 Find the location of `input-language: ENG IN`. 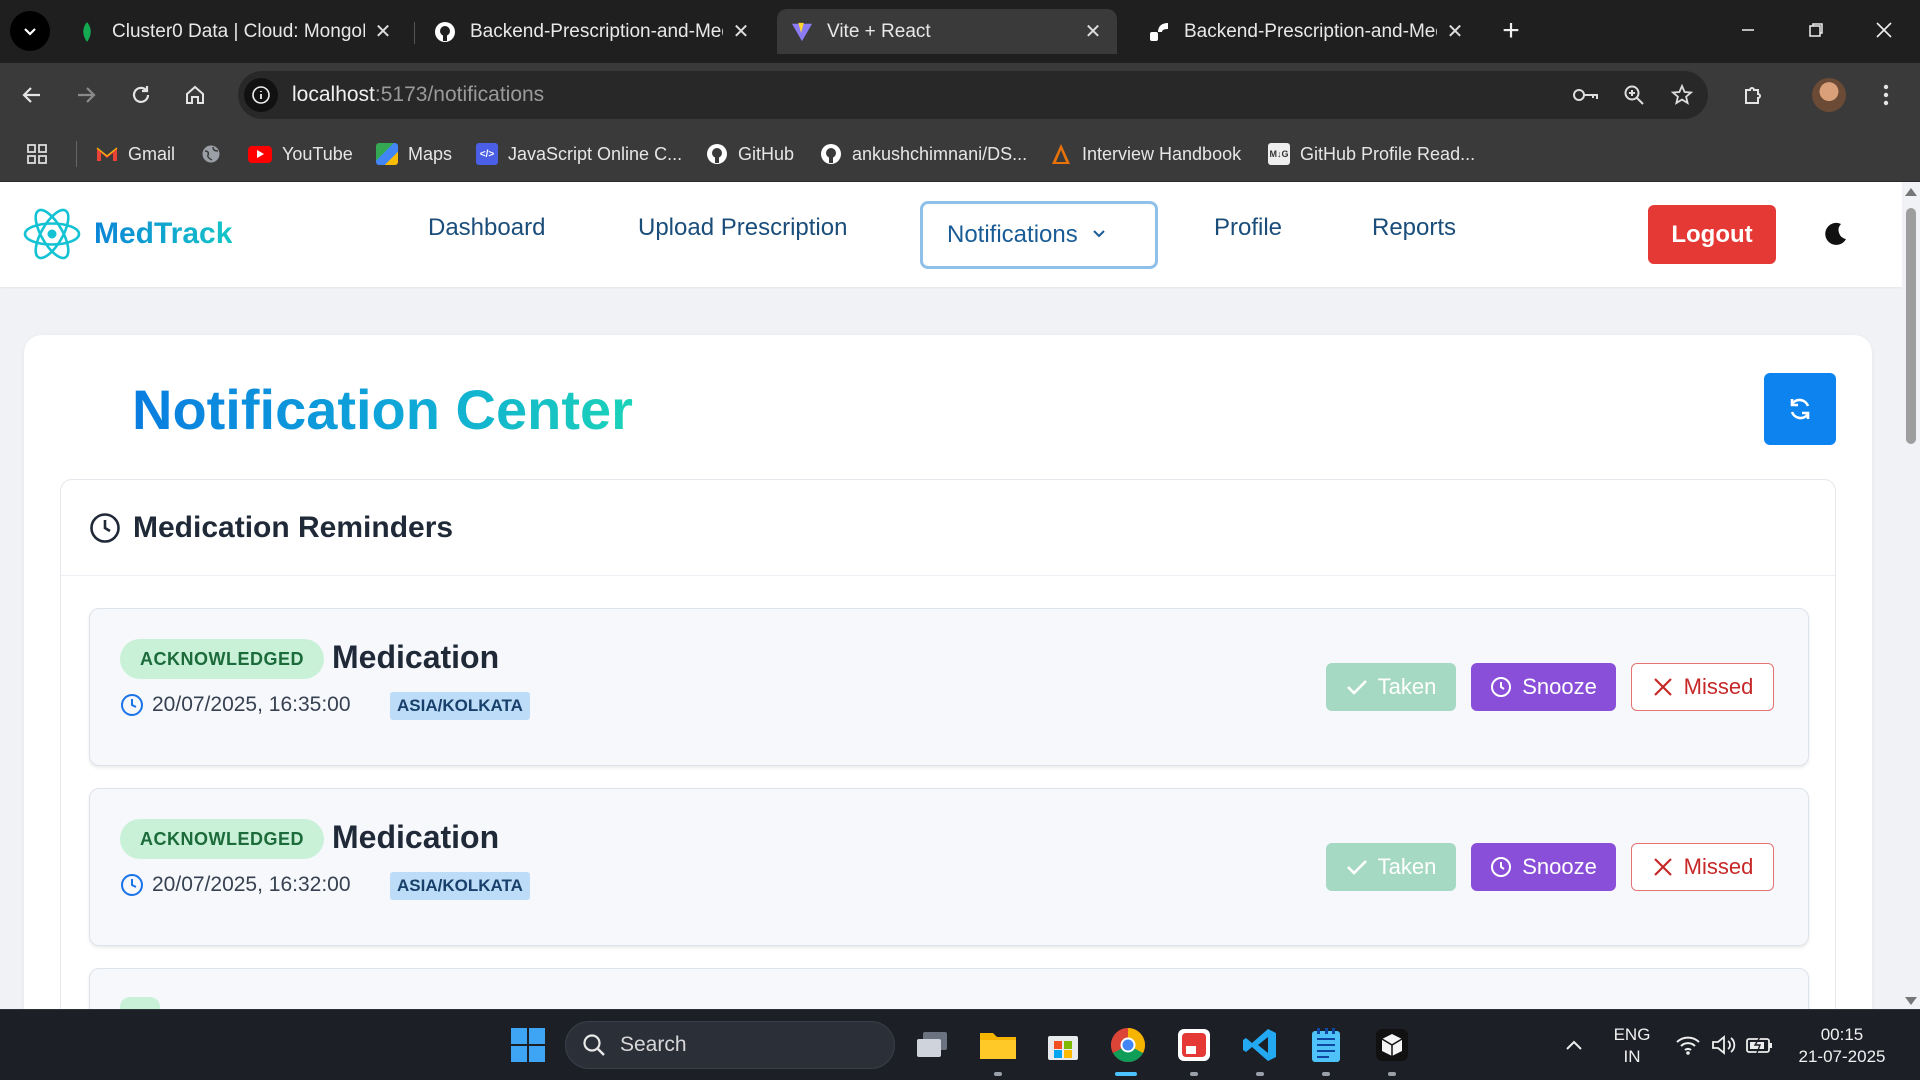

input-language: ENG IN is located at coordinates (1632, 1046).